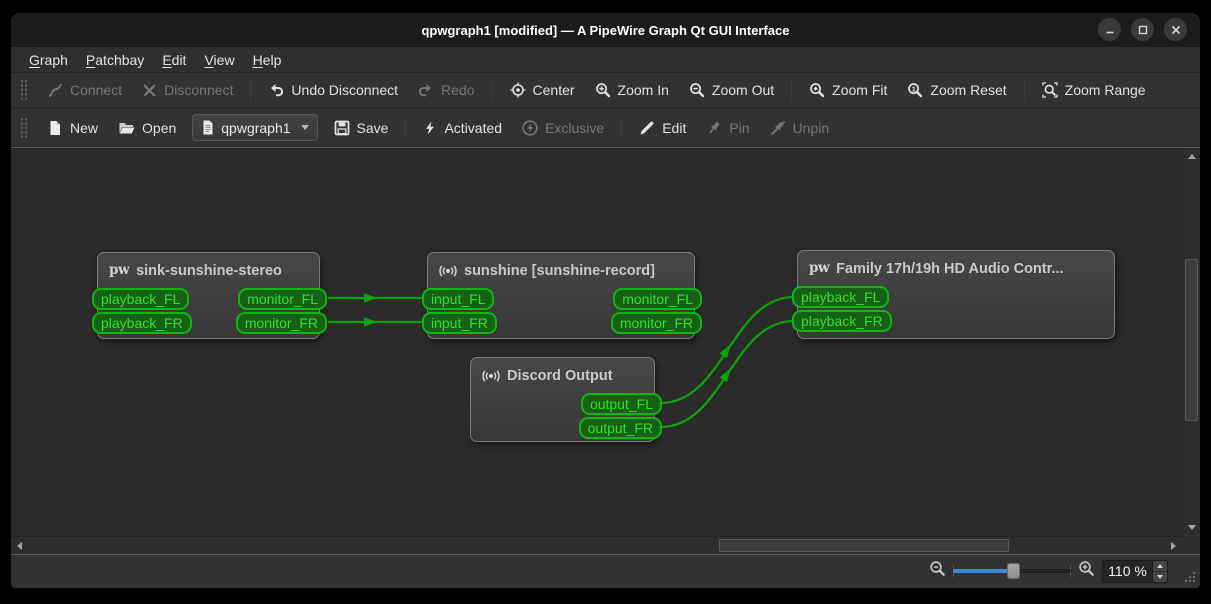  I want to click on zoom-reset-label: Zoom Reset, so click(968, 90).